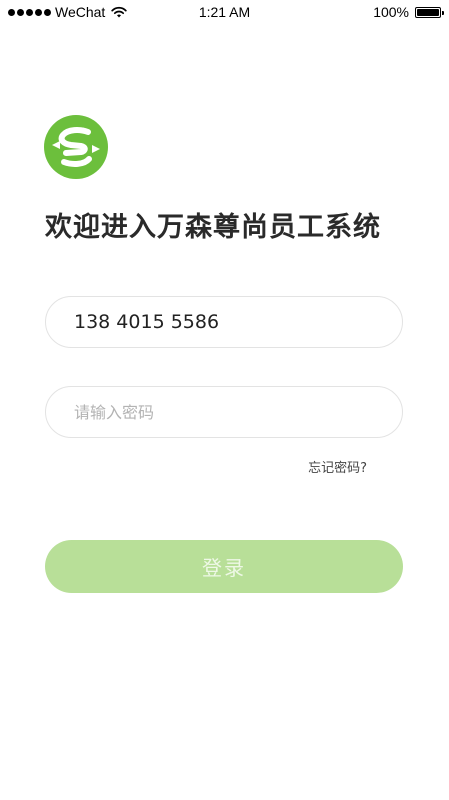 The width and height of the screenshot is (449, 800). I want to click on logo-icon, so click(76, 147).